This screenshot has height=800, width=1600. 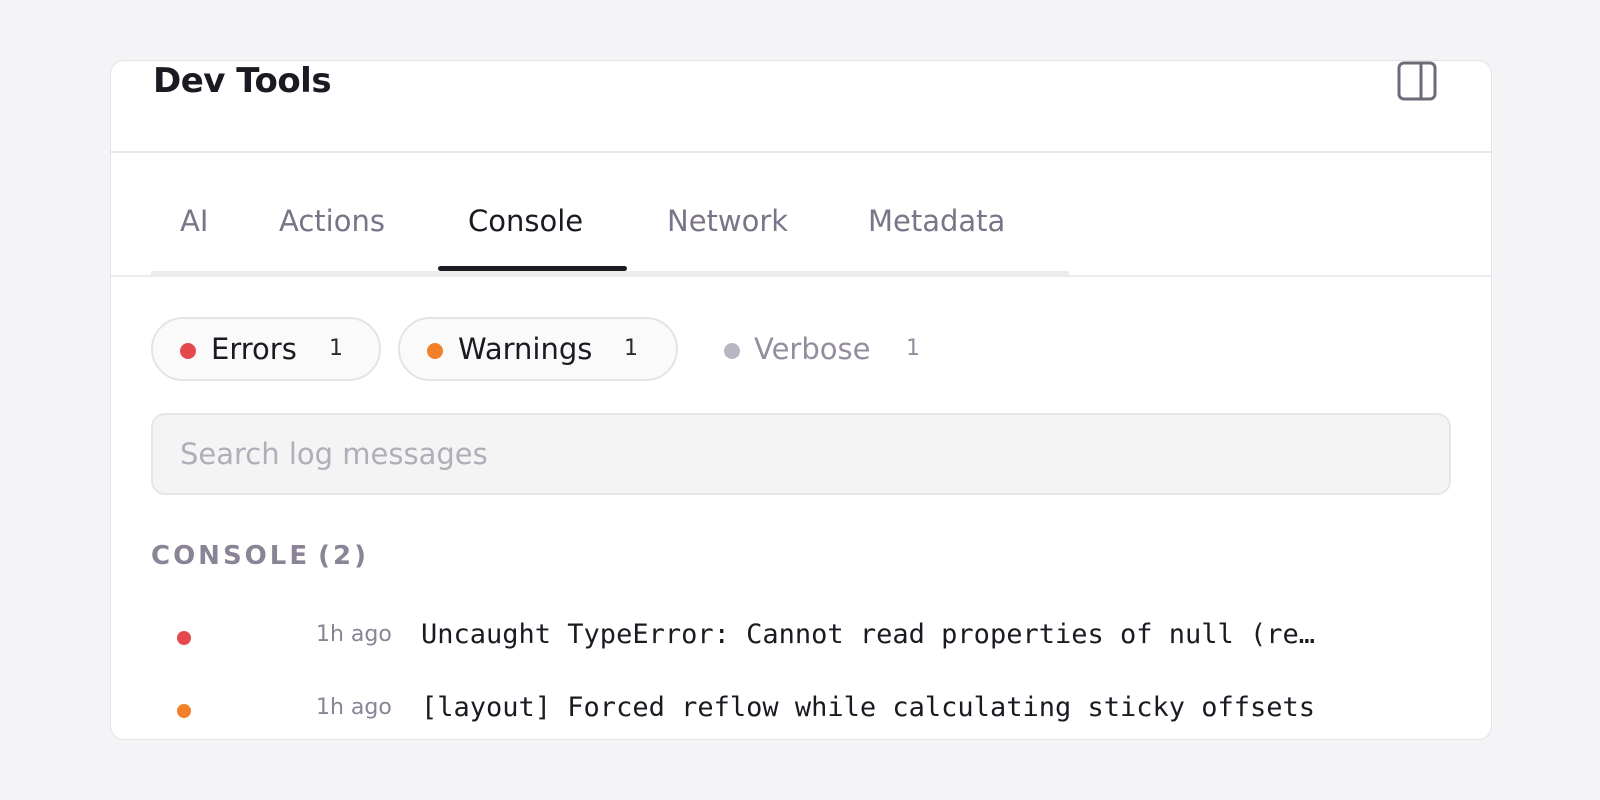 I want to click on tab-ai: AI, so click(x=200, y=234).